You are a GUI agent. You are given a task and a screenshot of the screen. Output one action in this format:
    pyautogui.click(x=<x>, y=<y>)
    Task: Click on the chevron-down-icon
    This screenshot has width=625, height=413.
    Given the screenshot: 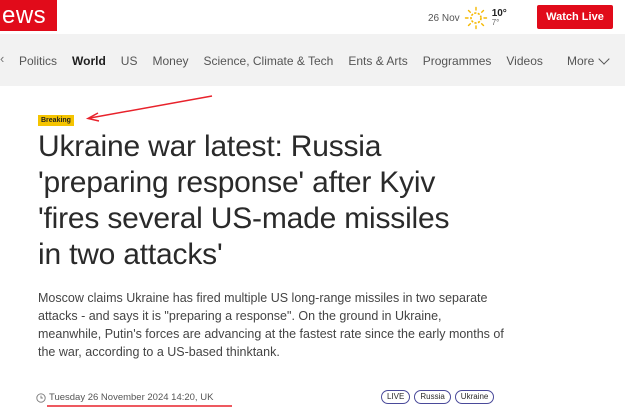 What is the action you would take?
    pyautogui.click(x=604, y=59)
    